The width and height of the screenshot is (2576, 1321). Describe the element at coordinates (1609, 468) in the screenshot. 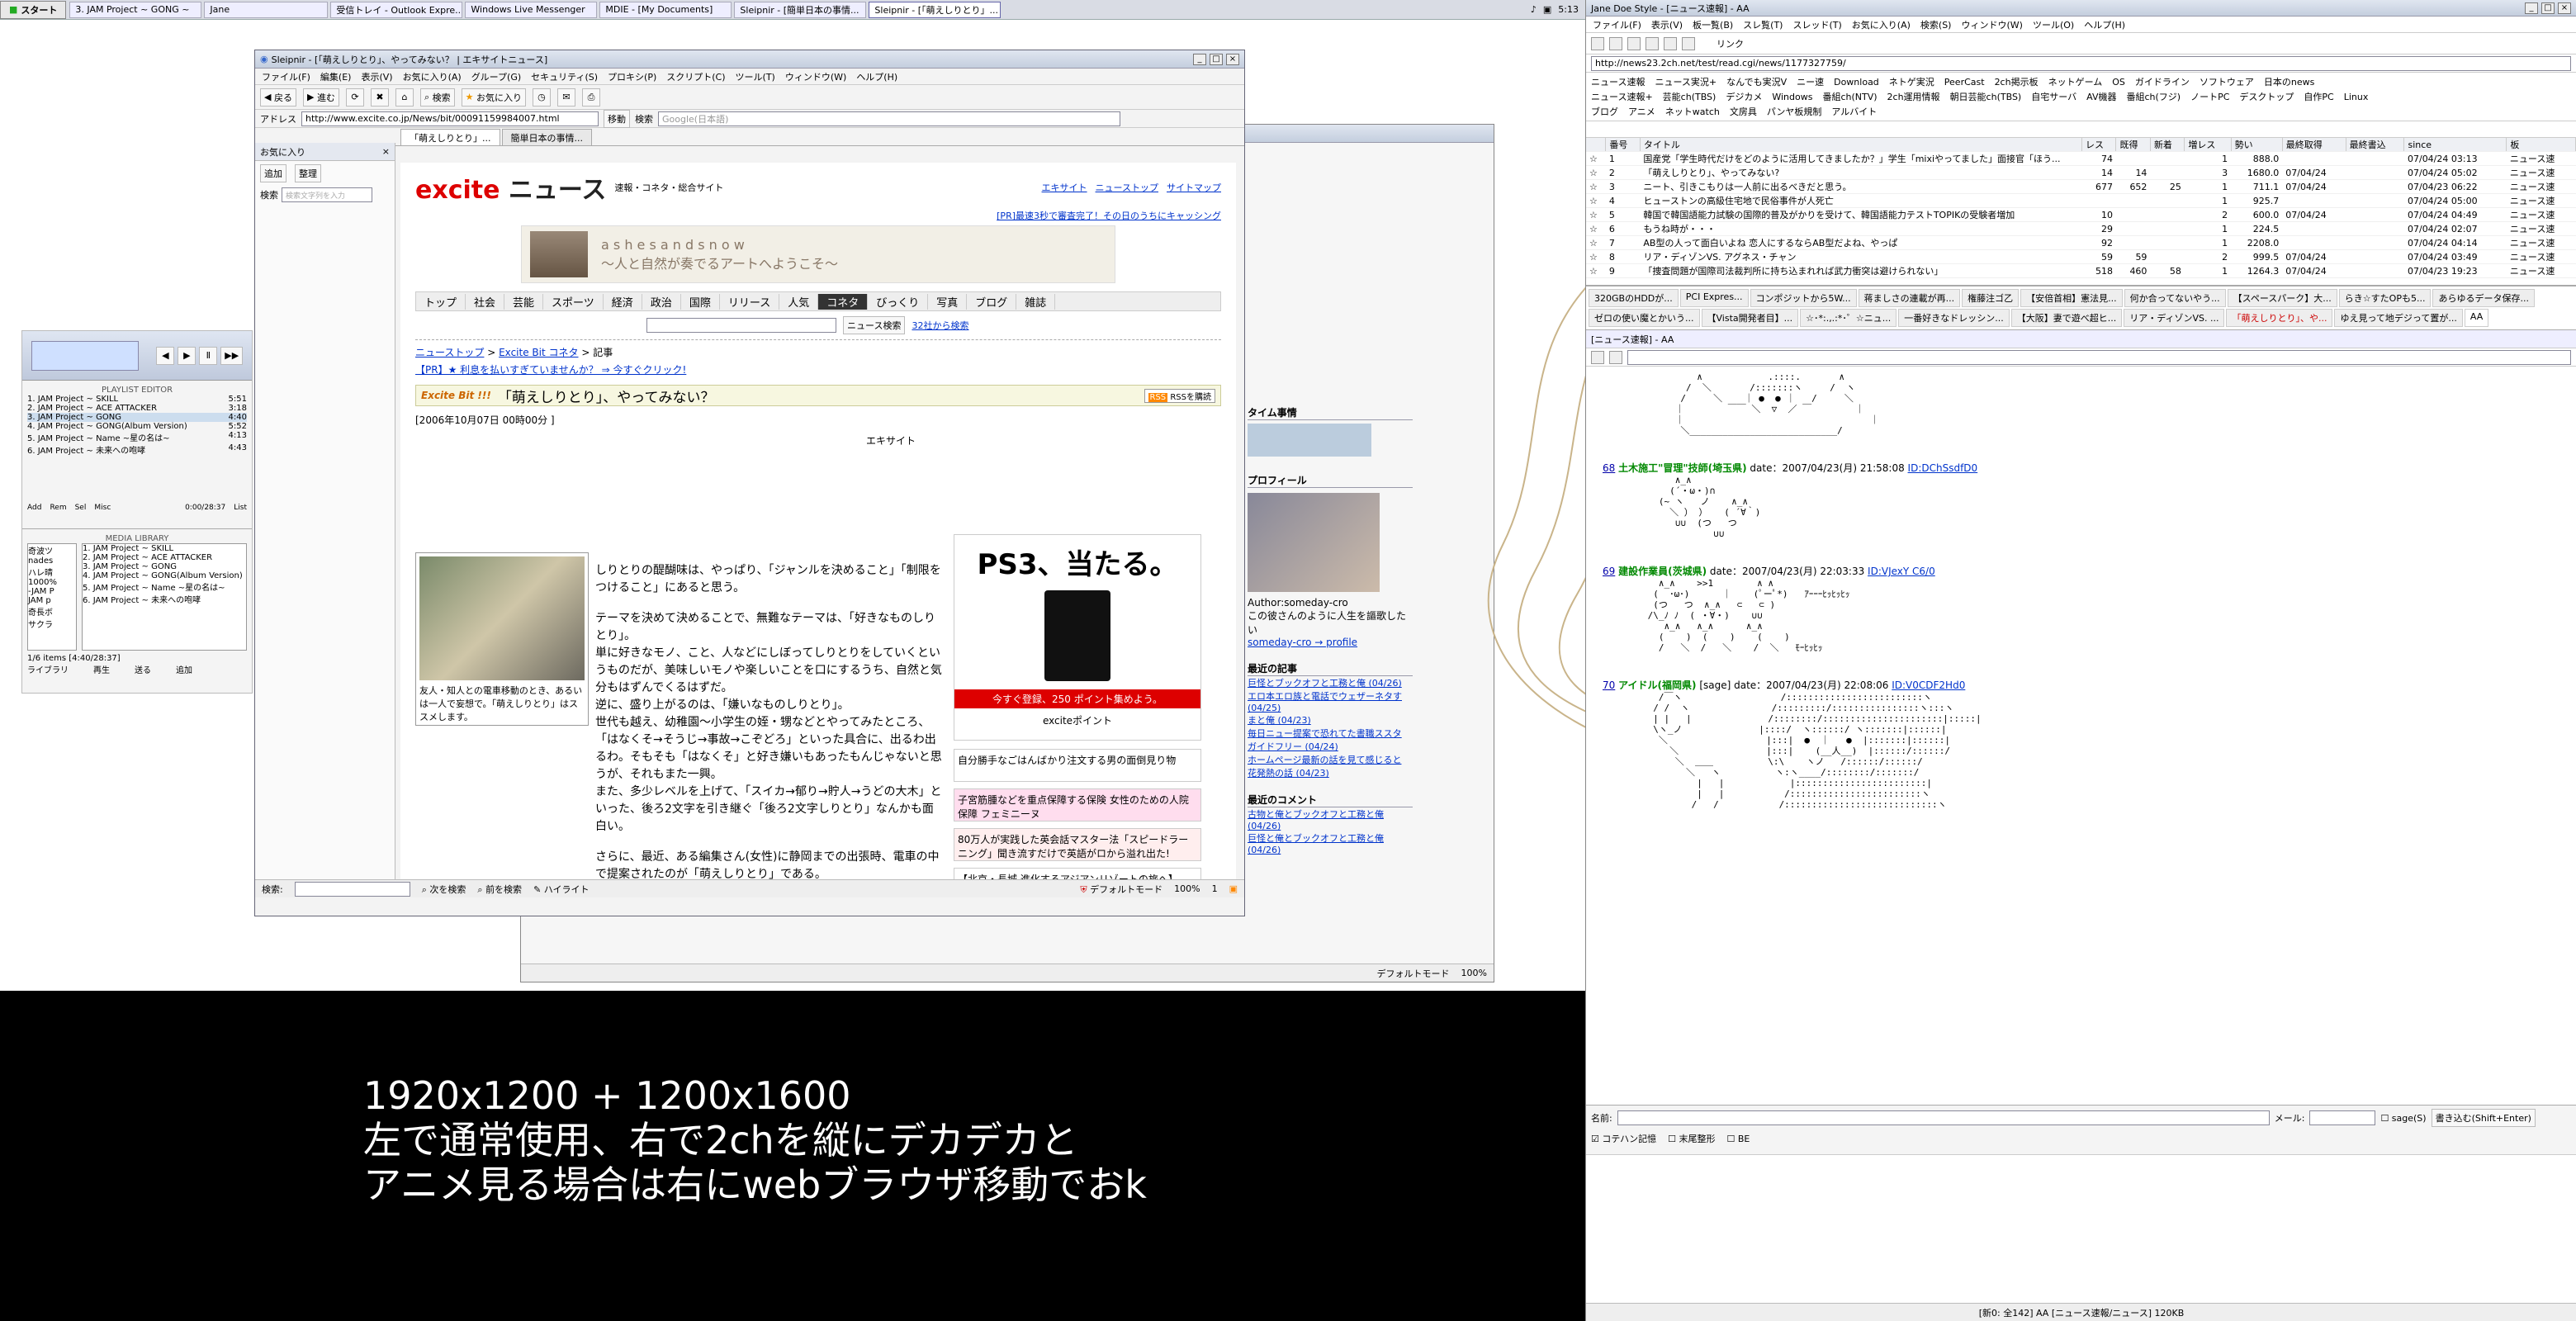

I see `post-68-number: 68` at that location.